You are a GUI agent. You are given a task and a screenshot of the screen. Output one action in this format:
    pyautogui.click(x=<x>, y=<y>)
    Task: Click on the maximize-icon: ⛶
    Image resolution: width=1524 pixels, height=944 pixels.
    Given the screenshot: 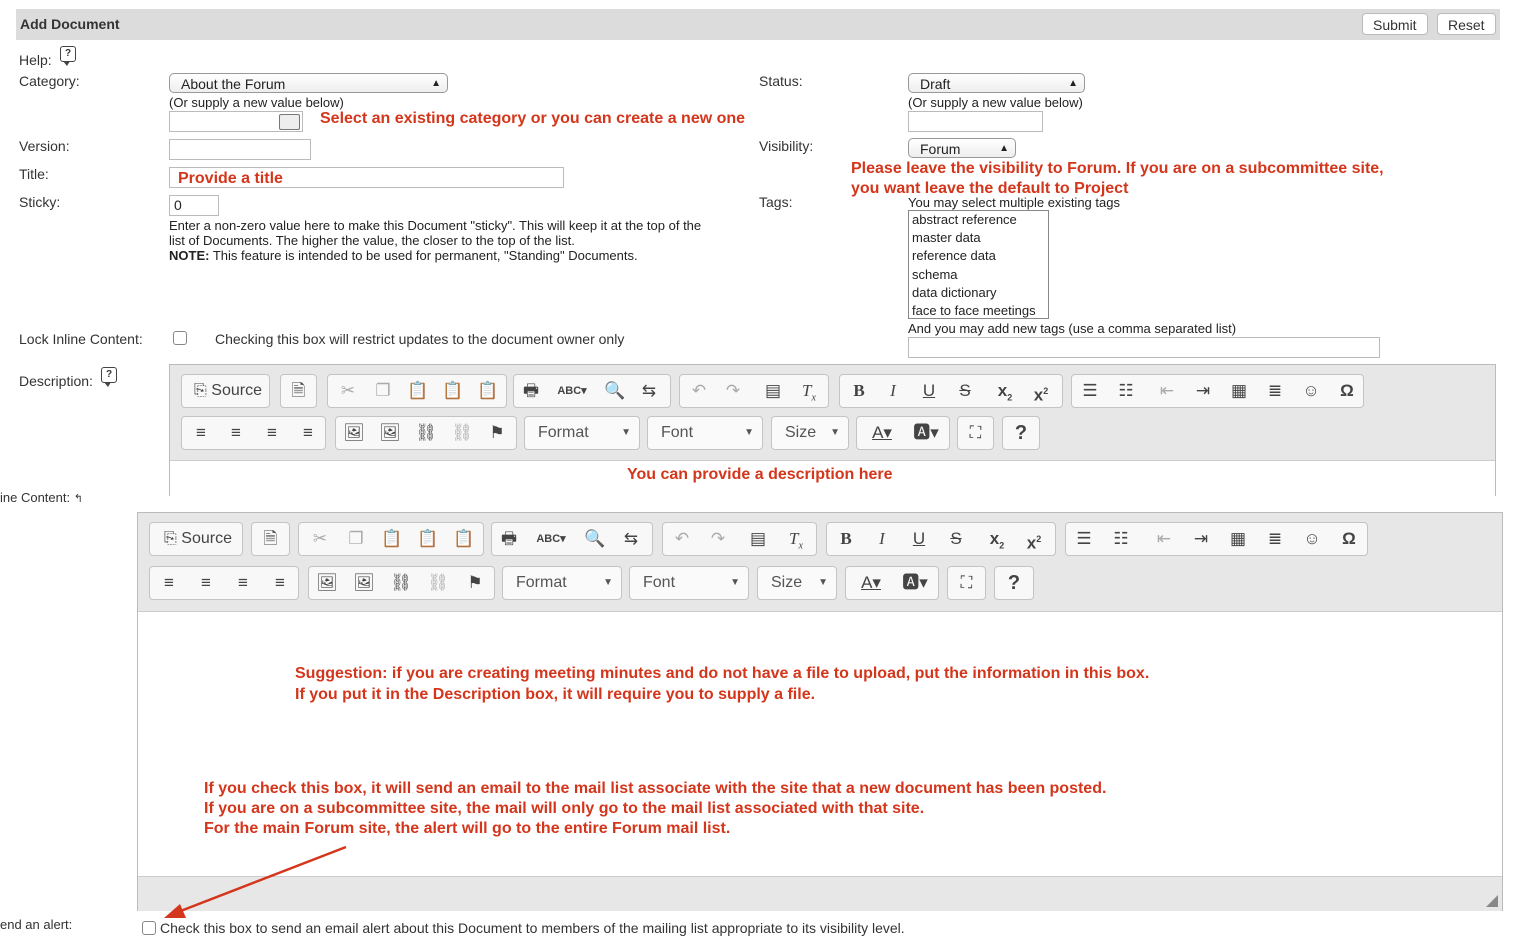 What is the action you would take?
    pyautogui.click(x=966, y=583)
    